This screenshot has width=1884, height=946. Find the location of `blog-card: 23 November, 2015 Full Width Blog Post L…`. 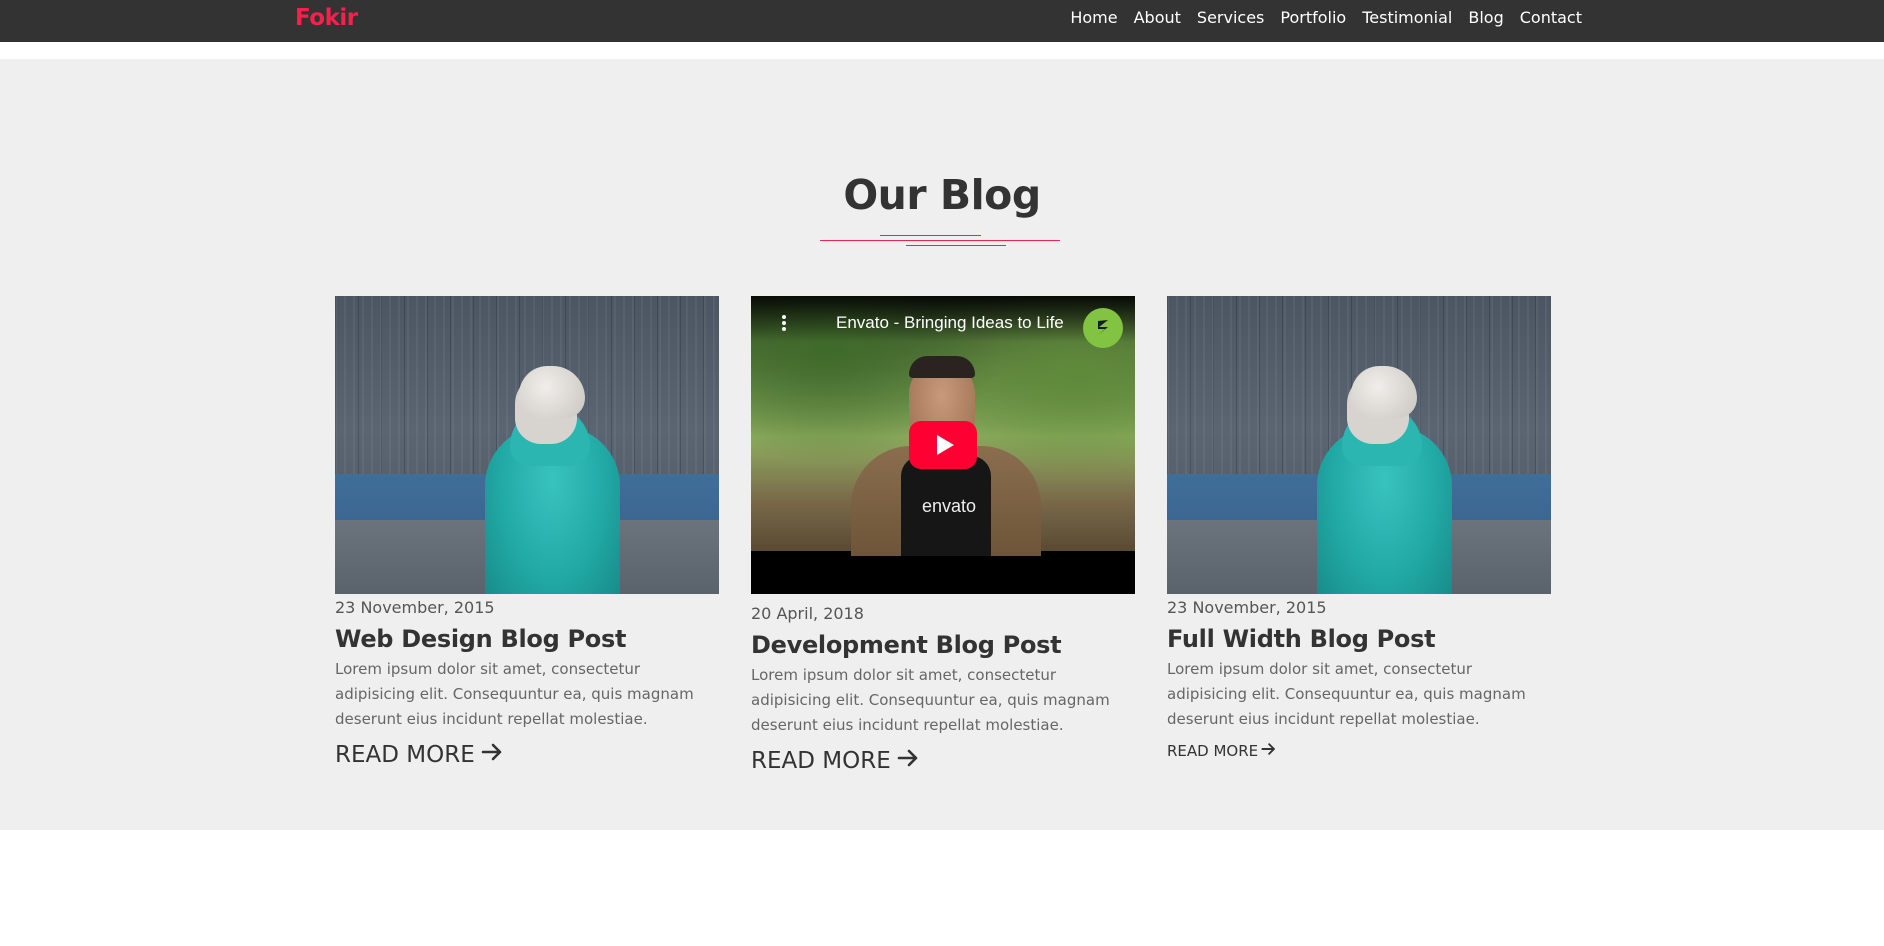

blog-card: 23 November, 2015 Full Width Blog Post L… is located at coordinates (1359, 528).